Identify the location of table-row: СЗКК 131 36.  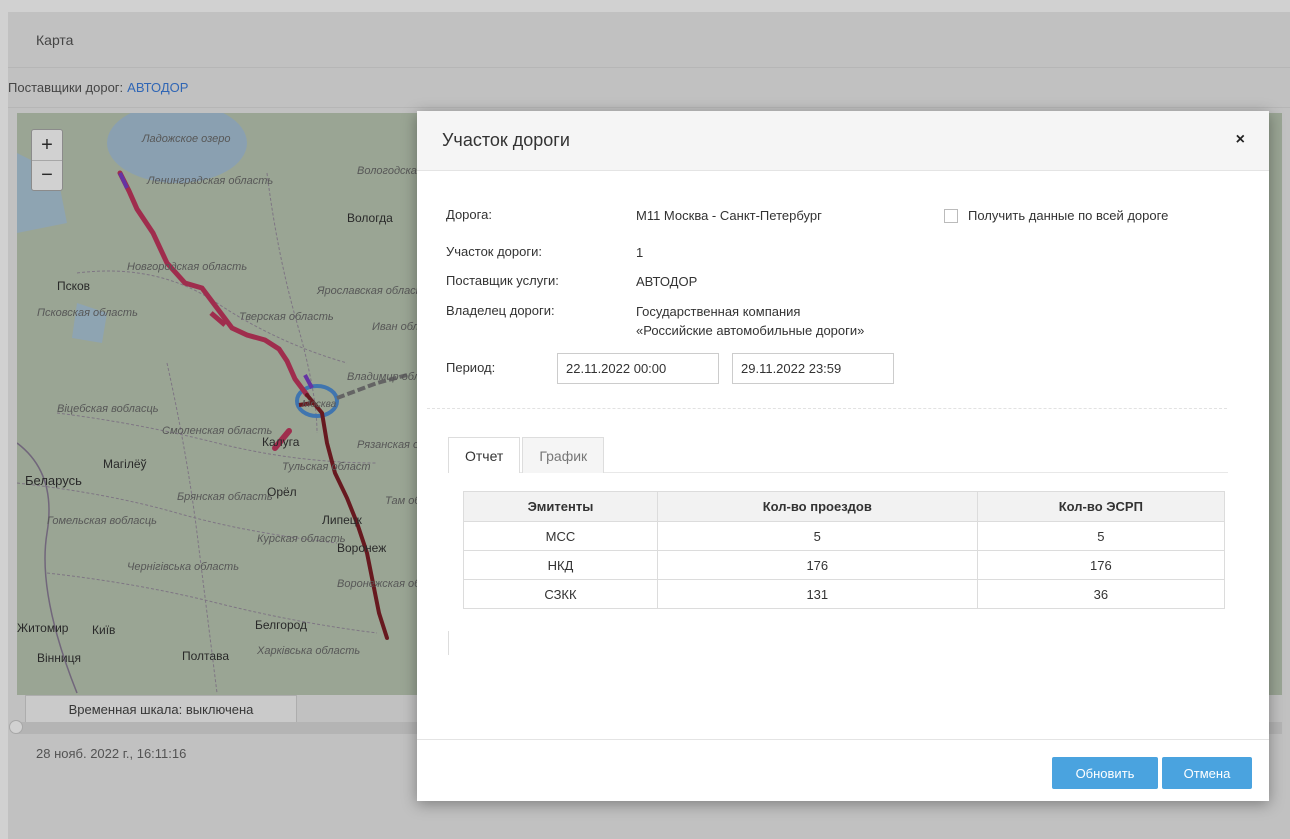
(844, 594).